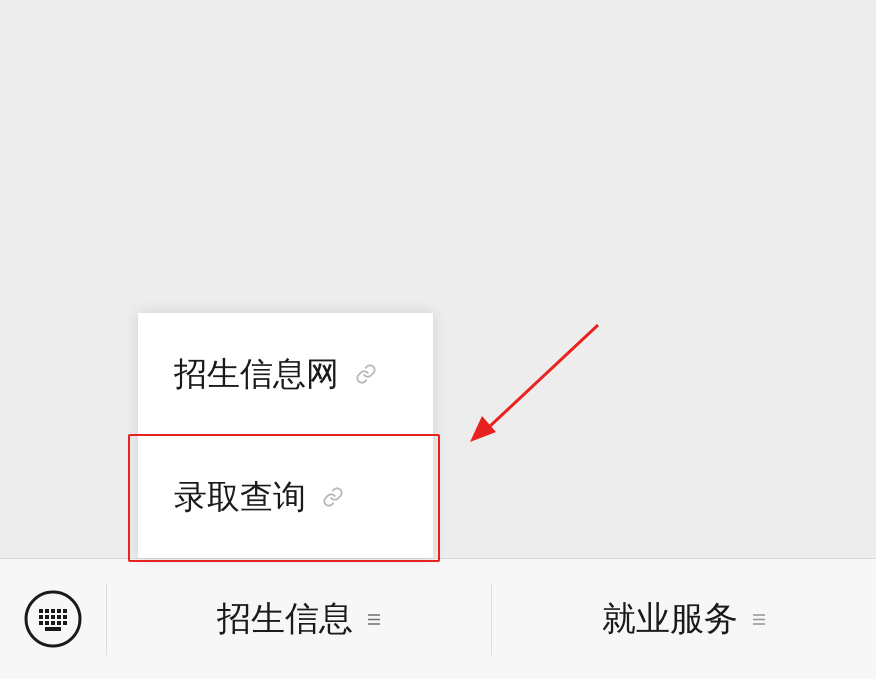  I want to click on keyboard-button, so click(53, 619).